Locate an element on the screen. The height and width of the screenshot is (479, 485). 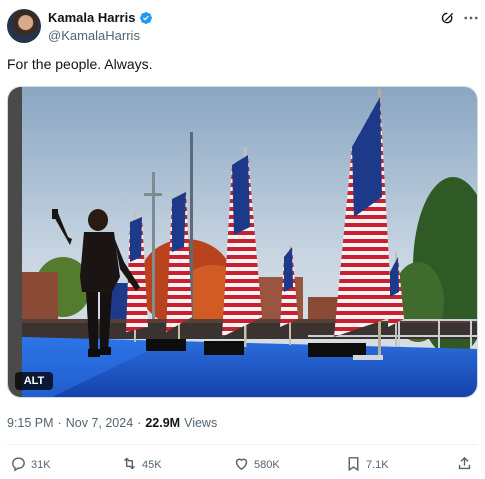
tweet-meta: 9:15 PM · Nov 7, 2024 · 22.9M Views is located at coordinates (112, 423).